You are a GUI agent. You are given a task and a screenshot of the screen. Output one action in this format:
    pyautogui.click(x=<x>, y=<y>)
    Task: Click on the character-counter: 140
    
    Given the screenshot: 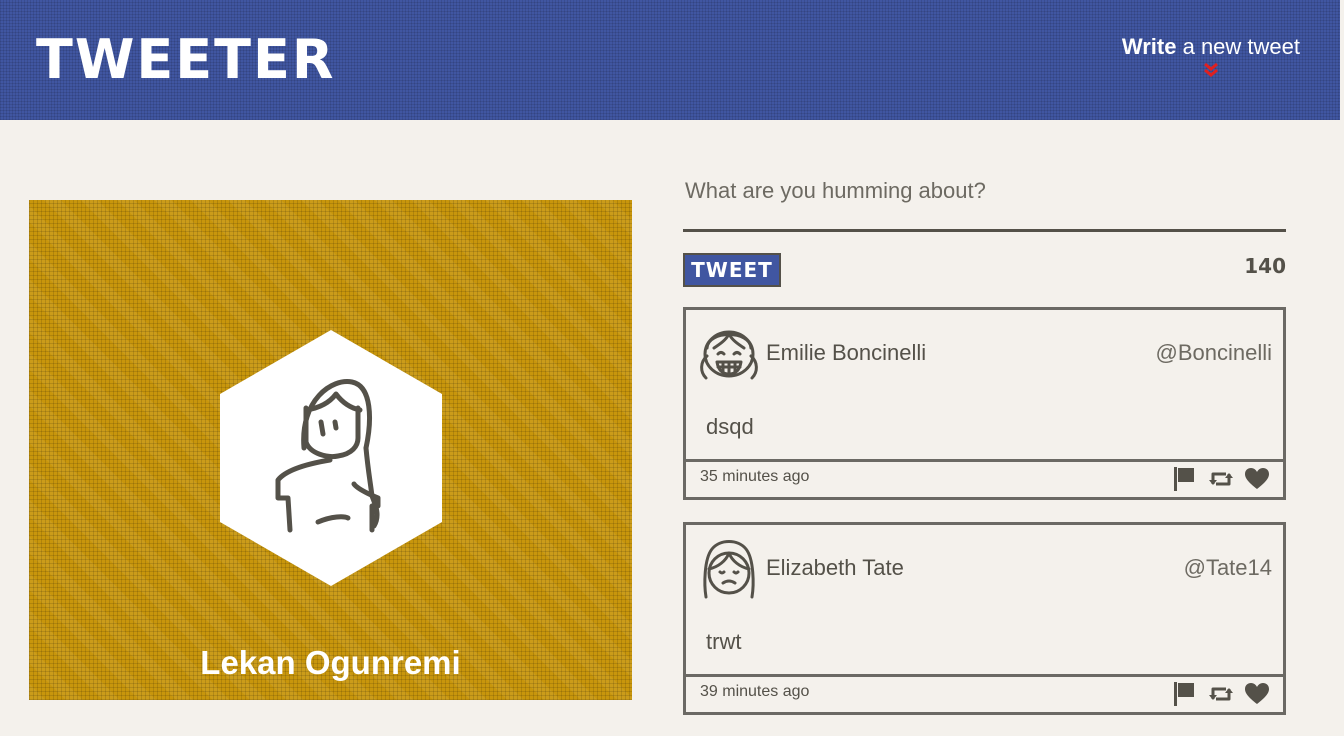 What is the action you would take?
    pyautogui.click(x=1265, y=266)
    